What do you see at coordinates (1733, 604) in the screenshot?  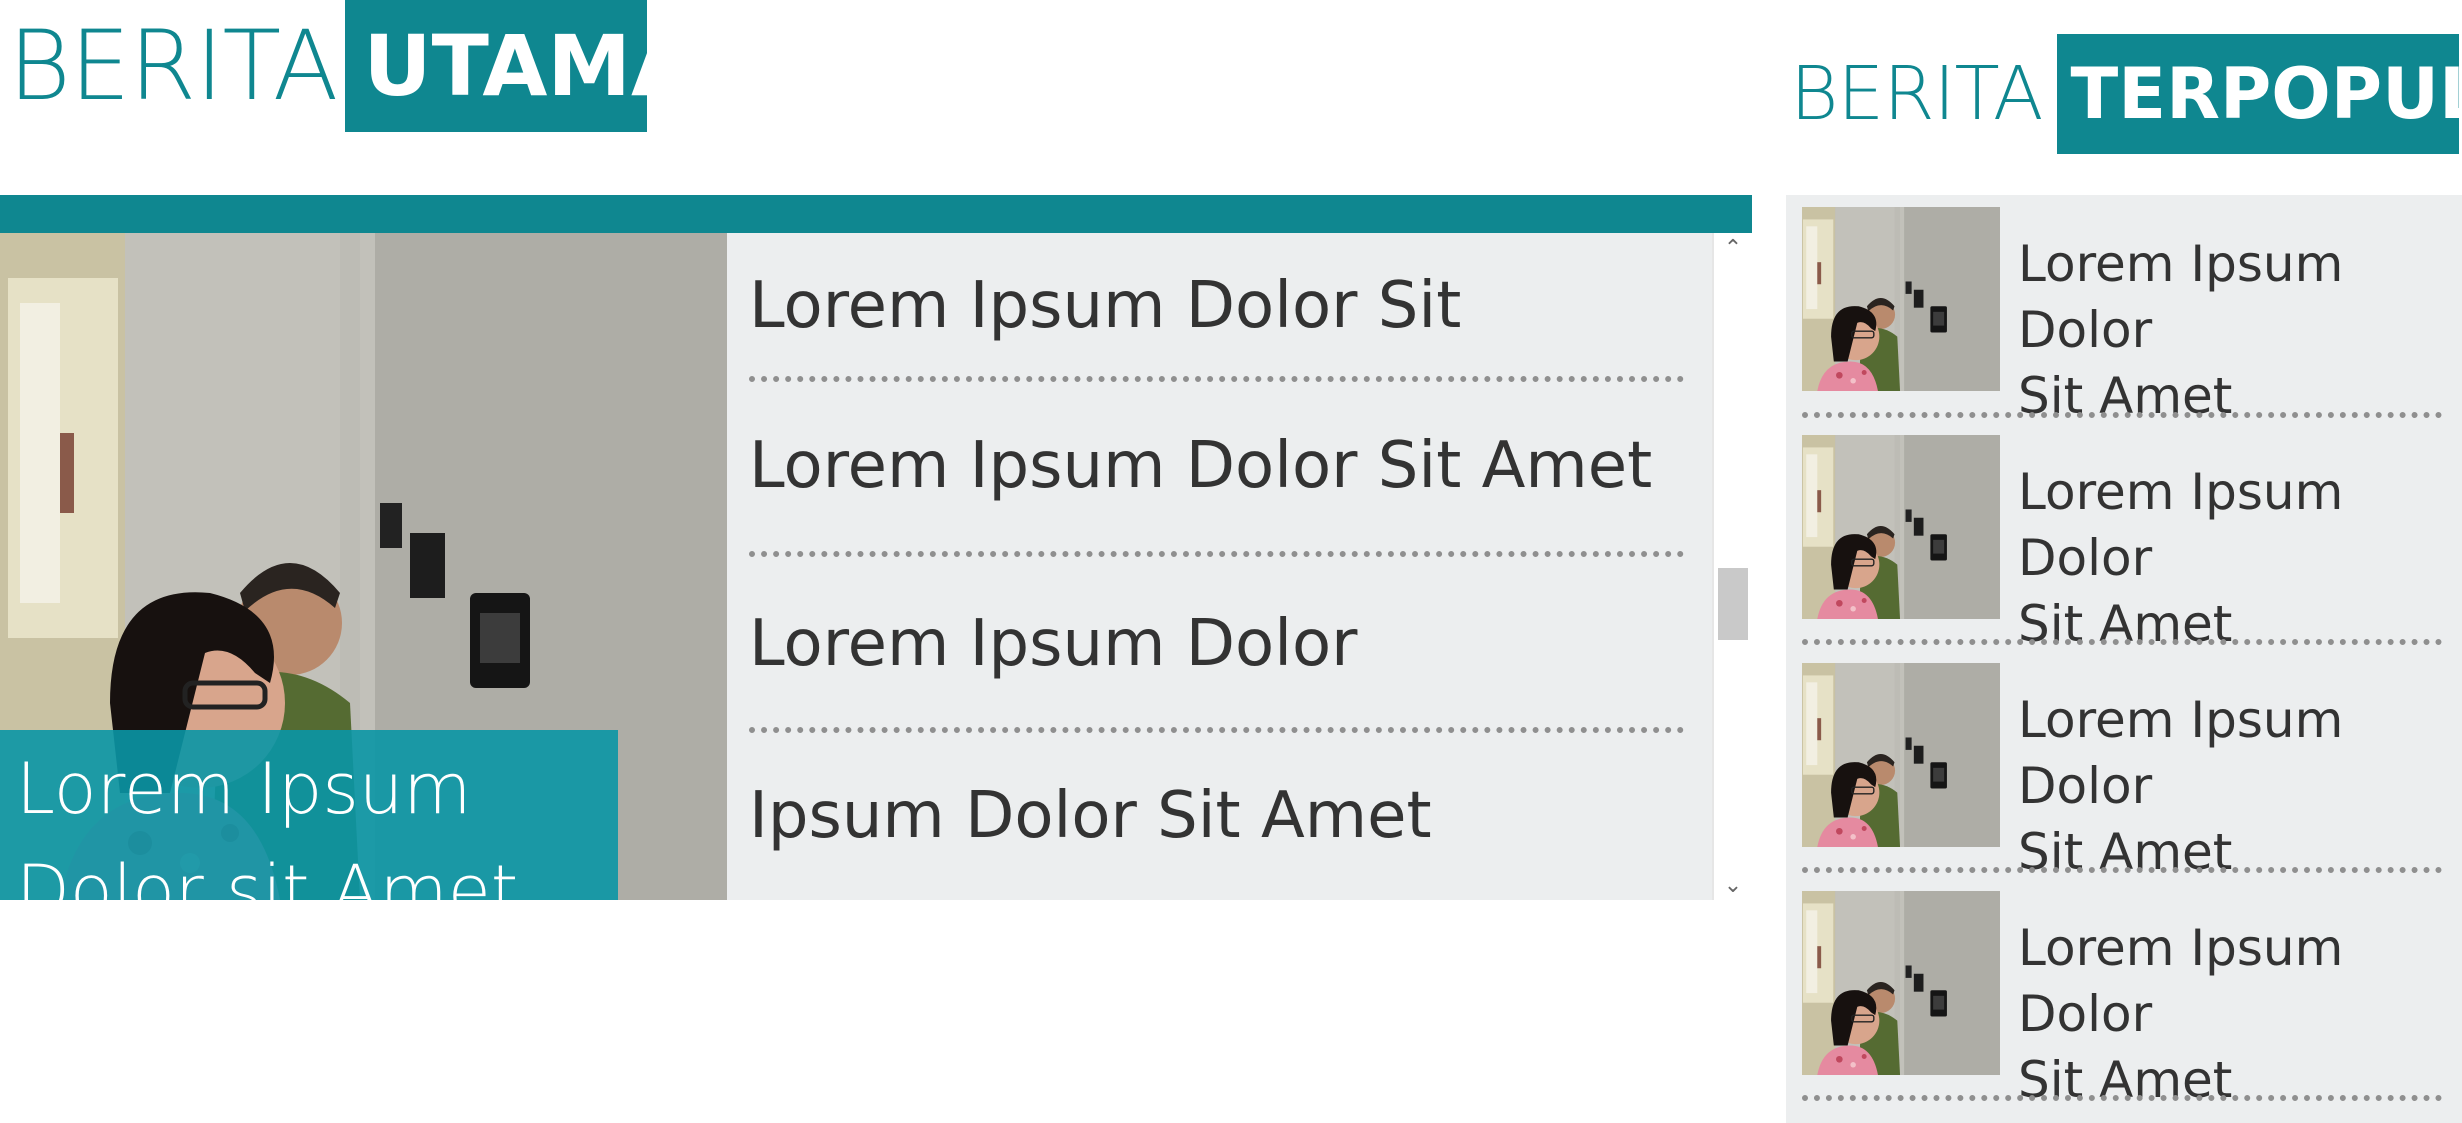 I see `scrollbar-thumb` at bounding box center [1733, 604].